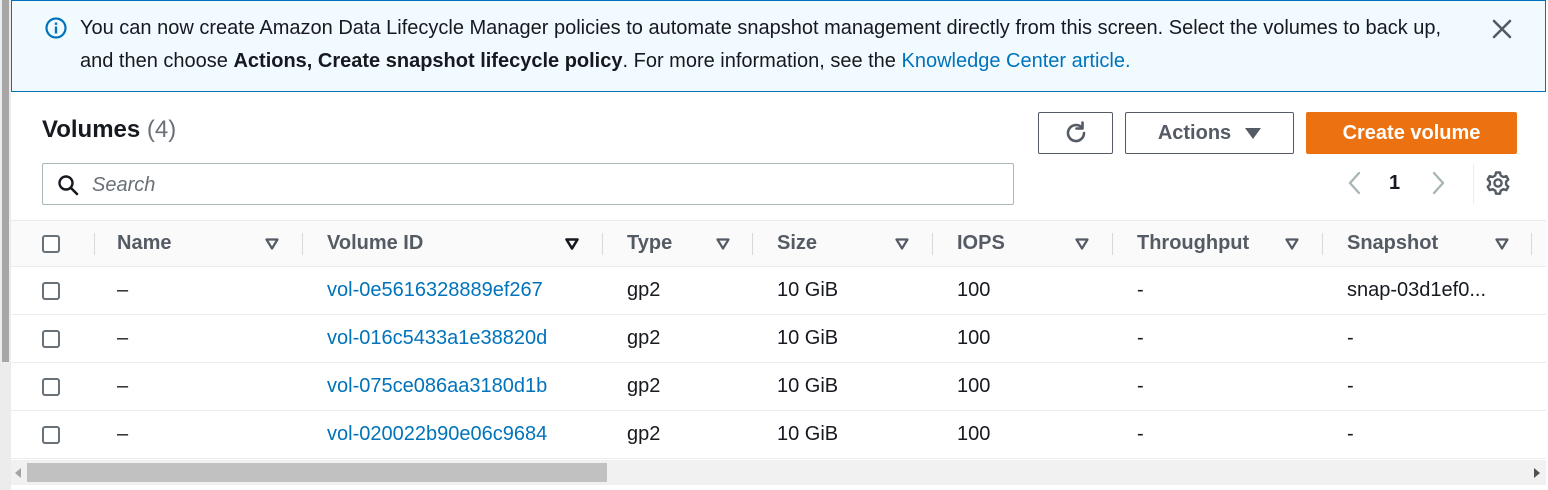 Image resolution: width=1548 pixels, height=490 pixels. Describe the element at coordinates (56, 28) in the screenshot. I see `info-icon` at that location.